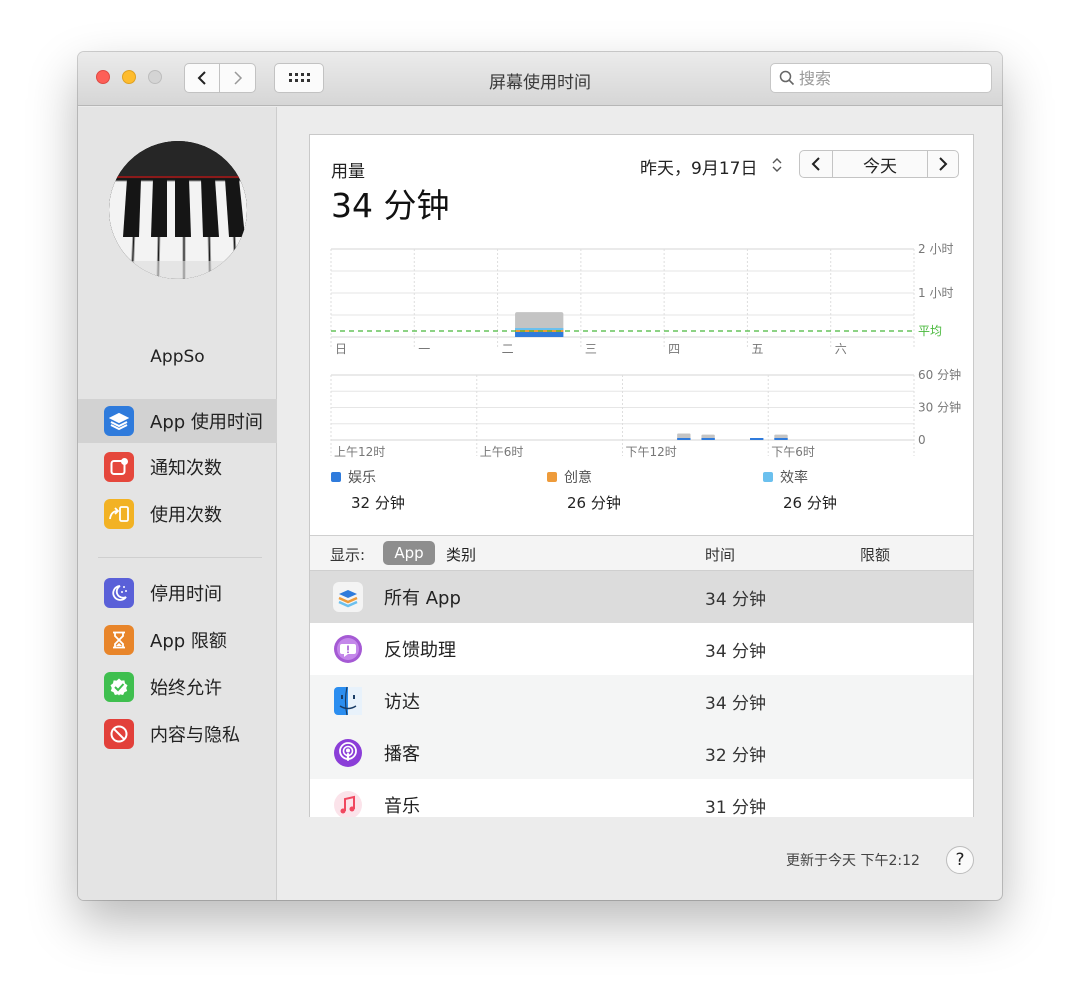 Image resolution: width=1080 pixels, height=1004 pixels. I want to click on chevron-left-icon, so click(201, 78).